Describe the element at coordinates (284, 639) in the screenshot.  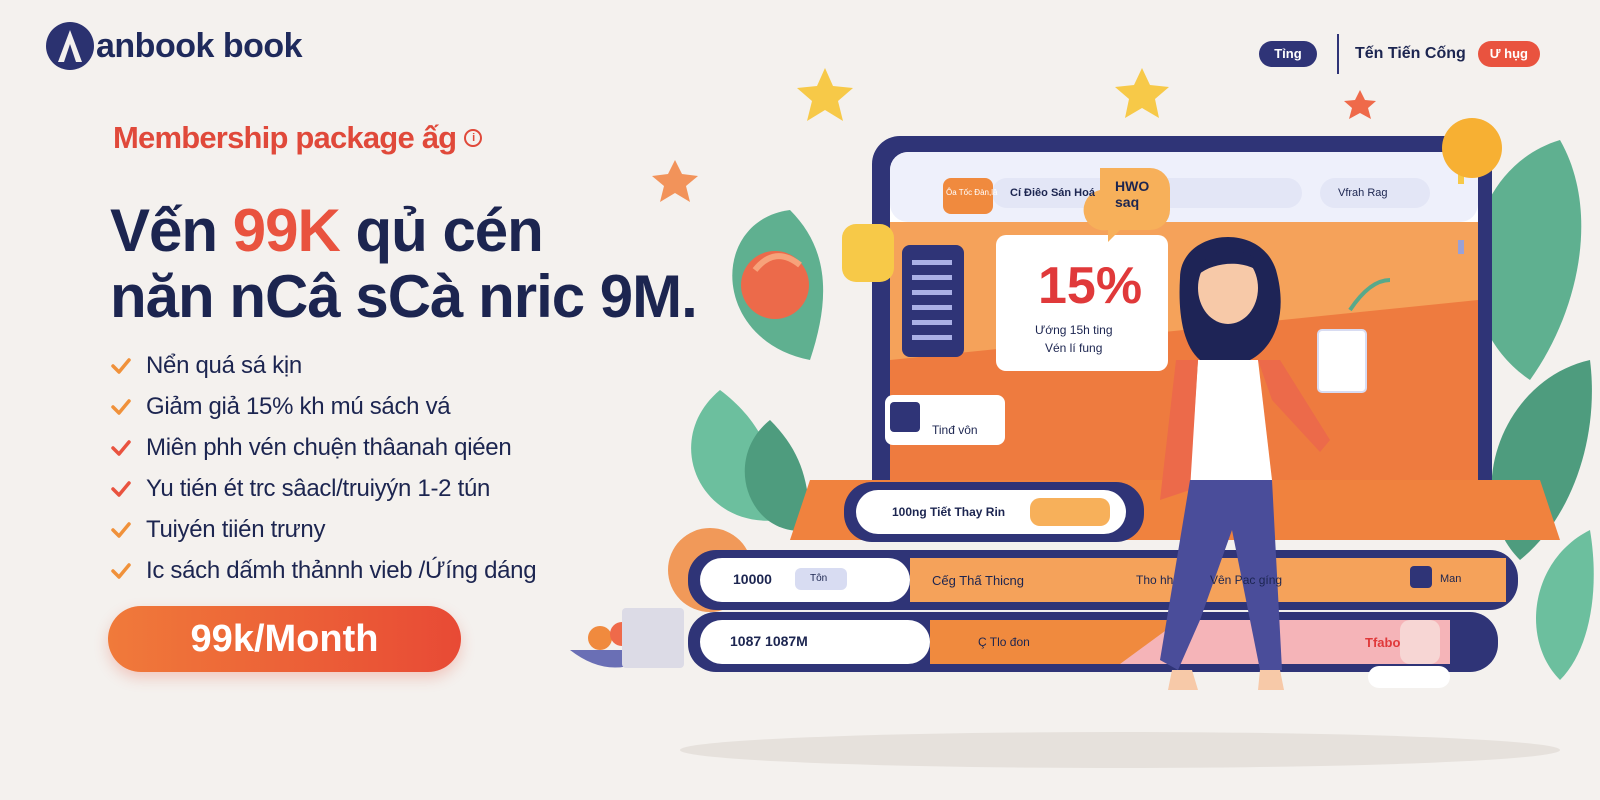
I see `price-button: 99k/Month` at that location.